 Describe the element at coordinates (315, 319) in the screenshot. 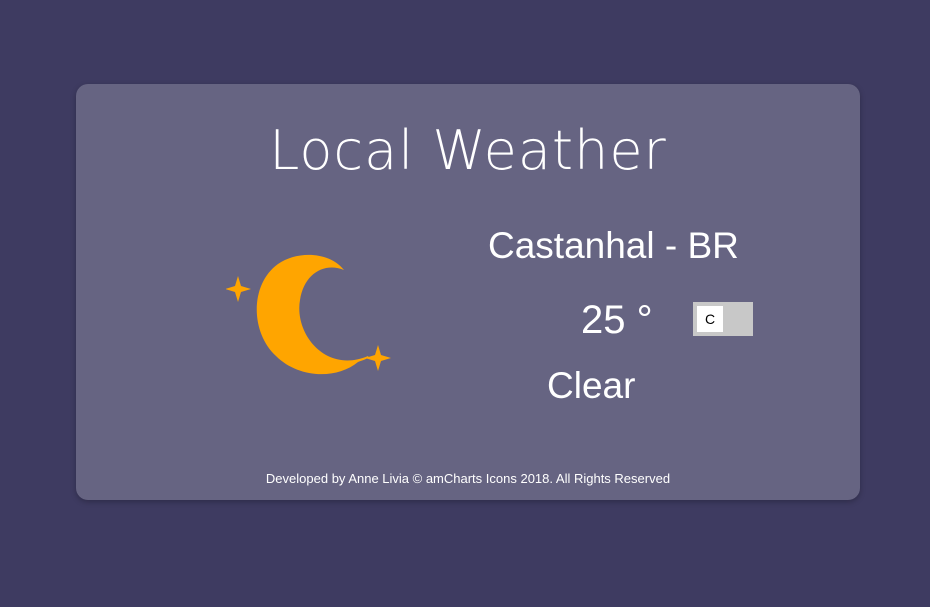

I see `moon-stars-icon` at that location.